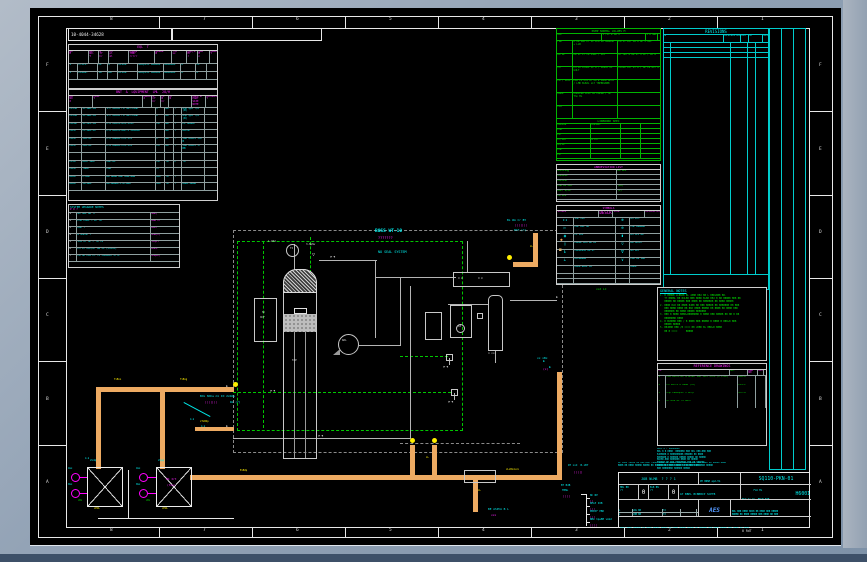  What do you see at coordinates (179, 56) in the screenshot?
I see `header-cell: TdC xx` at bounding box center [179, 56].